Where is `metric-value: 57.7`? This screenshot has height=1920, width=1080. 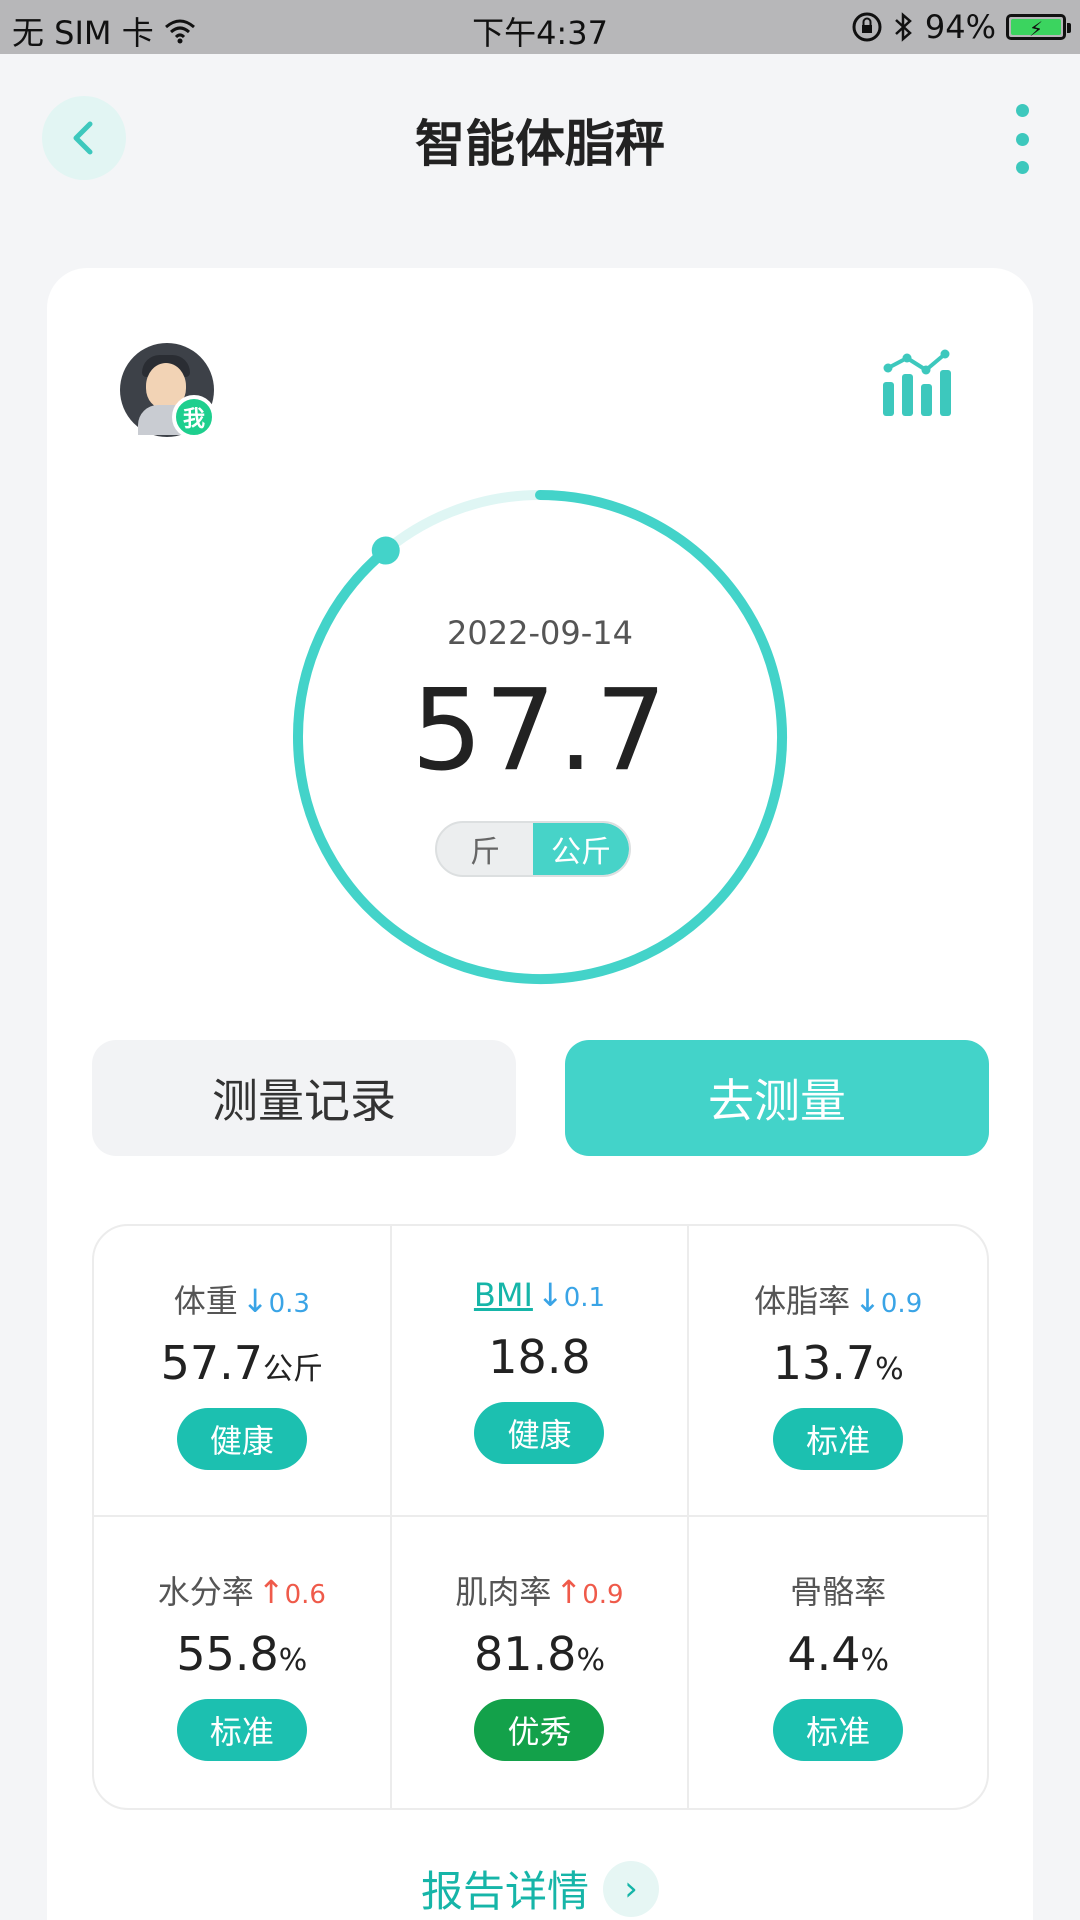 metric-value: 57.7 is located at coordinates (212, 1363).